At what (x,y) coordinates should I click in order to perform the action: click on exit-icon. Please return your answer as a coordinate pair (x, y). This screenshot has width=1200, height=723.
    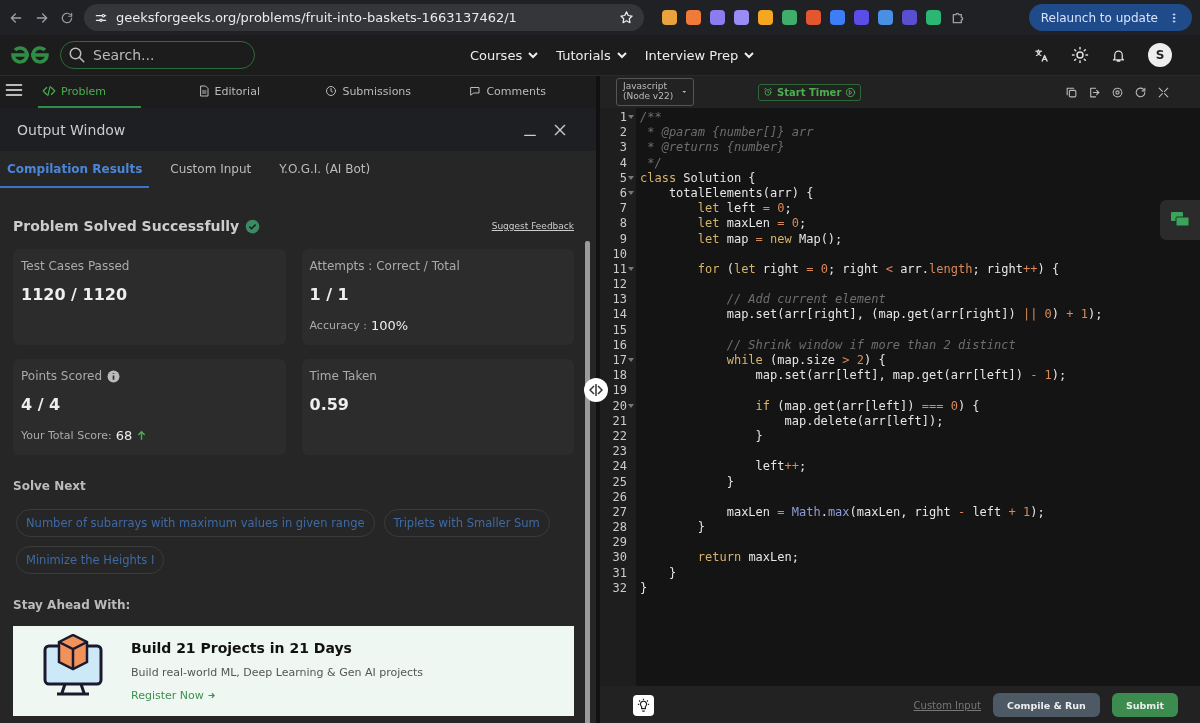
    Looking at the image, I should click on (1094, 92).